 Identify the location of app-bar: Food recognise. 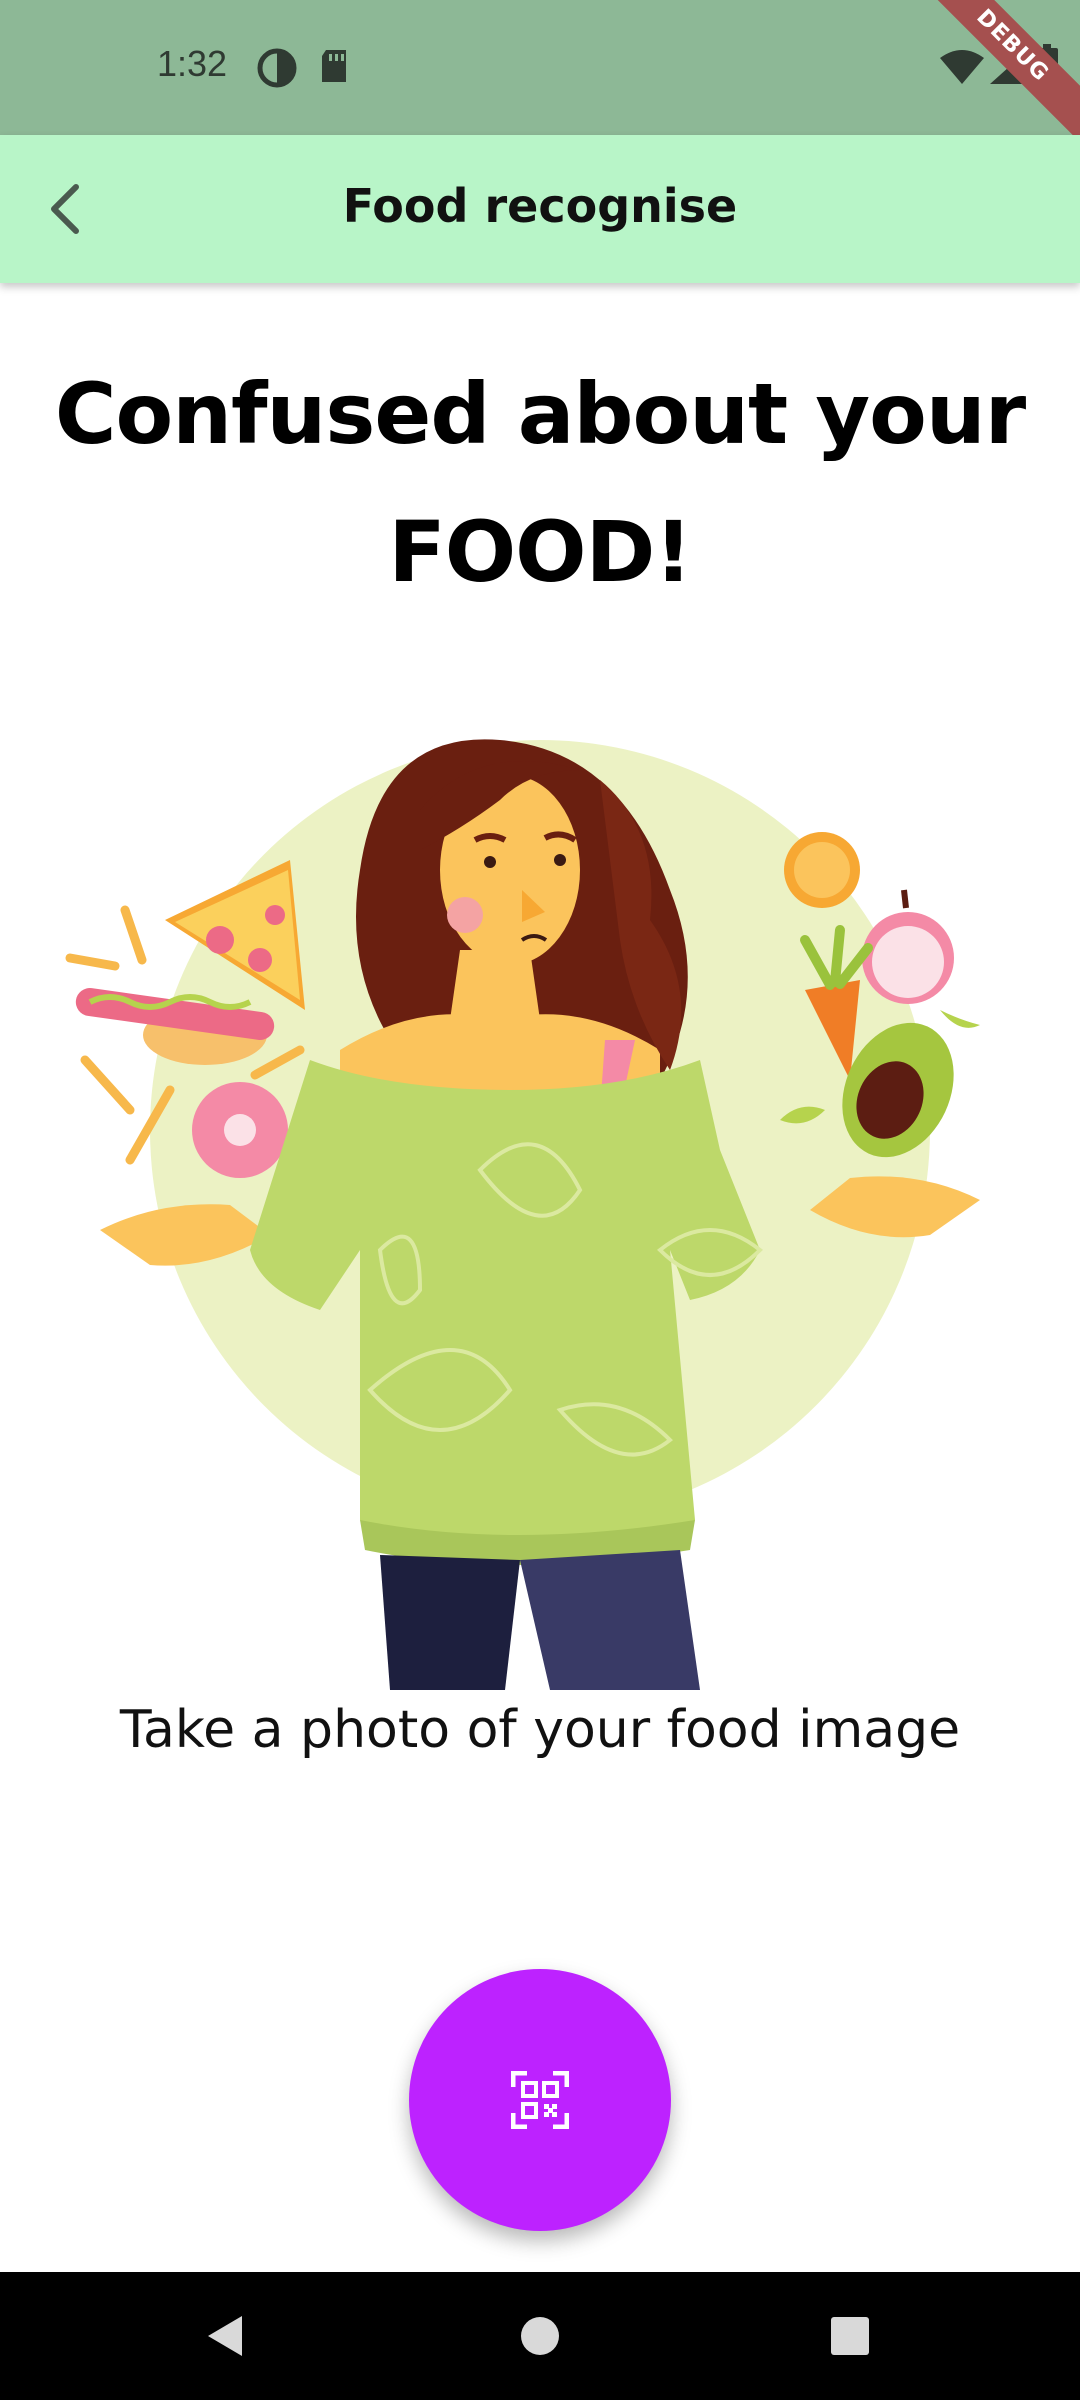
(540, 209).